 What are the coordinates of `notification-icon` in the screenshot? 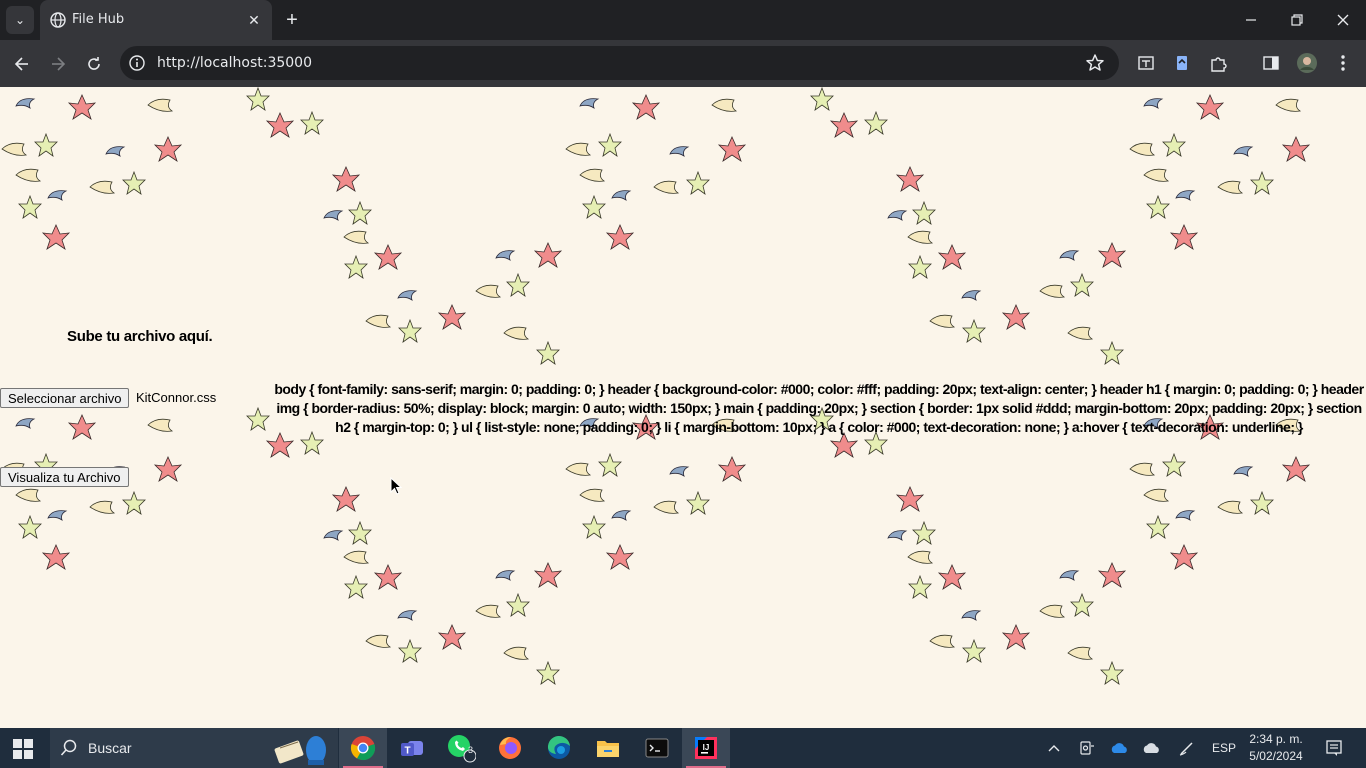 It's located at (1334, 748).